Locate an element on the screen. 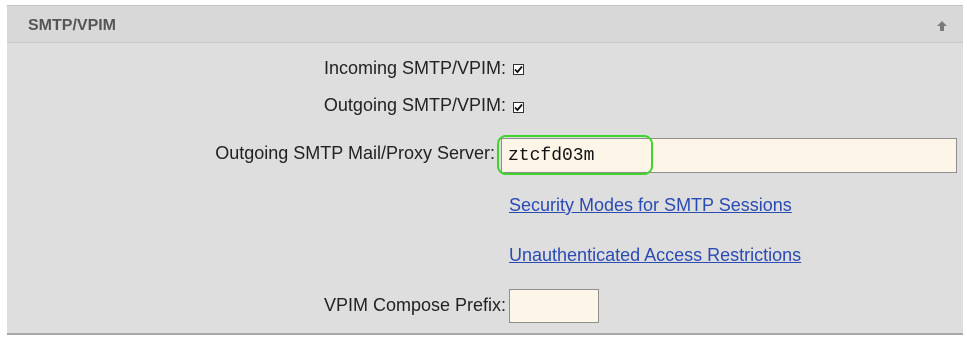 The width and height of the screenshot is (967, 339). outgoing-smtp-vpim-label: Outgoing SMTP/VPIM: is located at coordinates (414, 105).